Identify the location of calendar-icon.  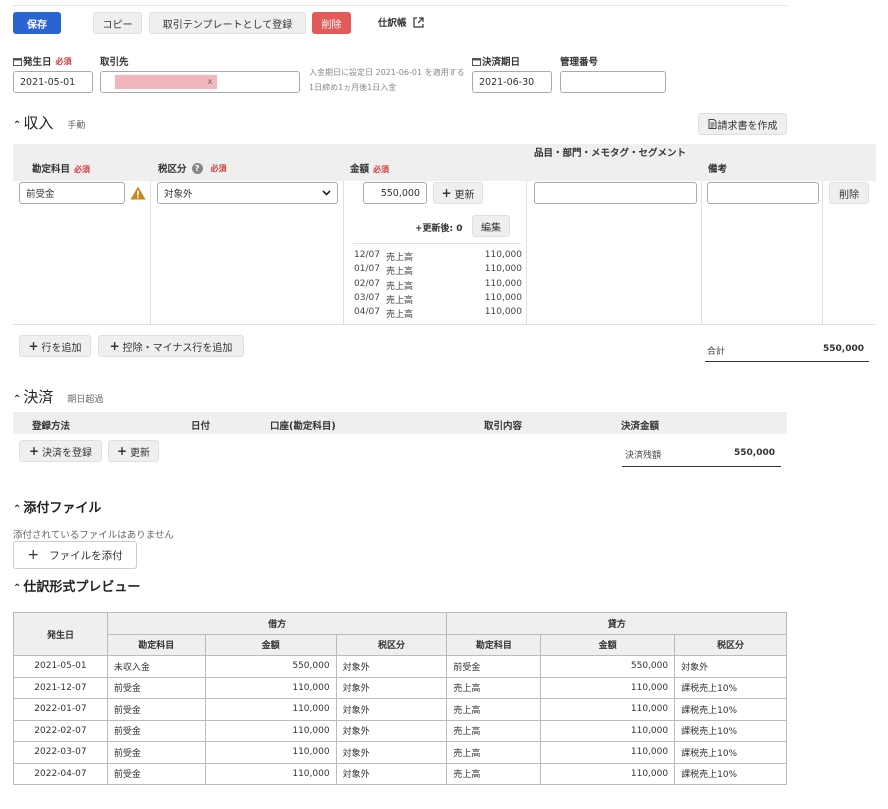
(476, 61).